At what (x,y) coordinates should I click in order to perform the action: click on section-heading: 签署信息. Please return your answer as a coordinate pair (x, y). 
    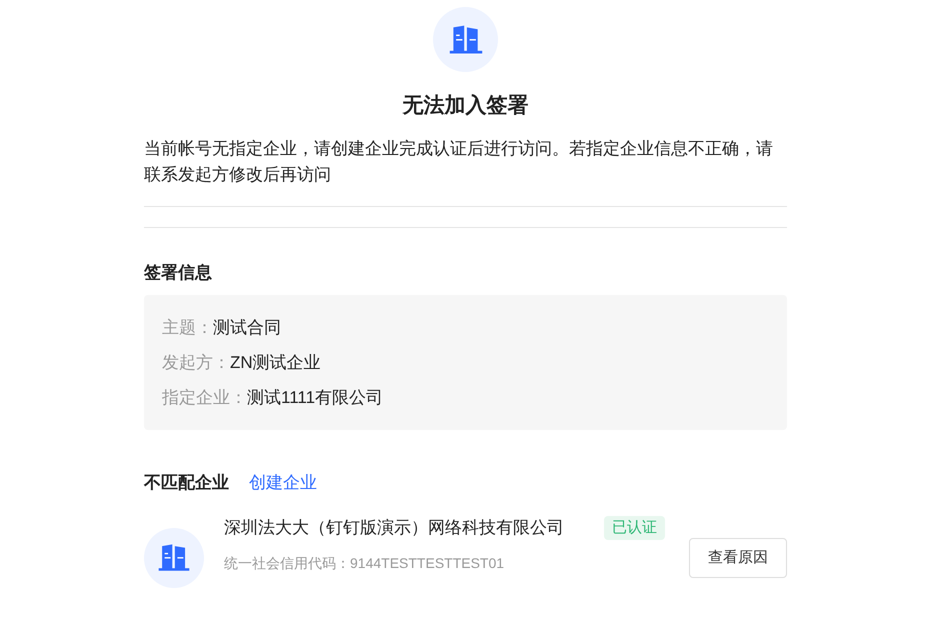
    Looking at the image, I should click on (178, 273).